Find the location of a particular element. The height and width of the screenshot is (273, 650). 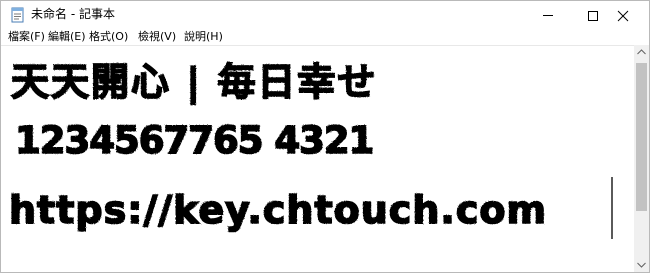

editor-line-3: https://key.chtouch.com is located at coordinates (278, 210).